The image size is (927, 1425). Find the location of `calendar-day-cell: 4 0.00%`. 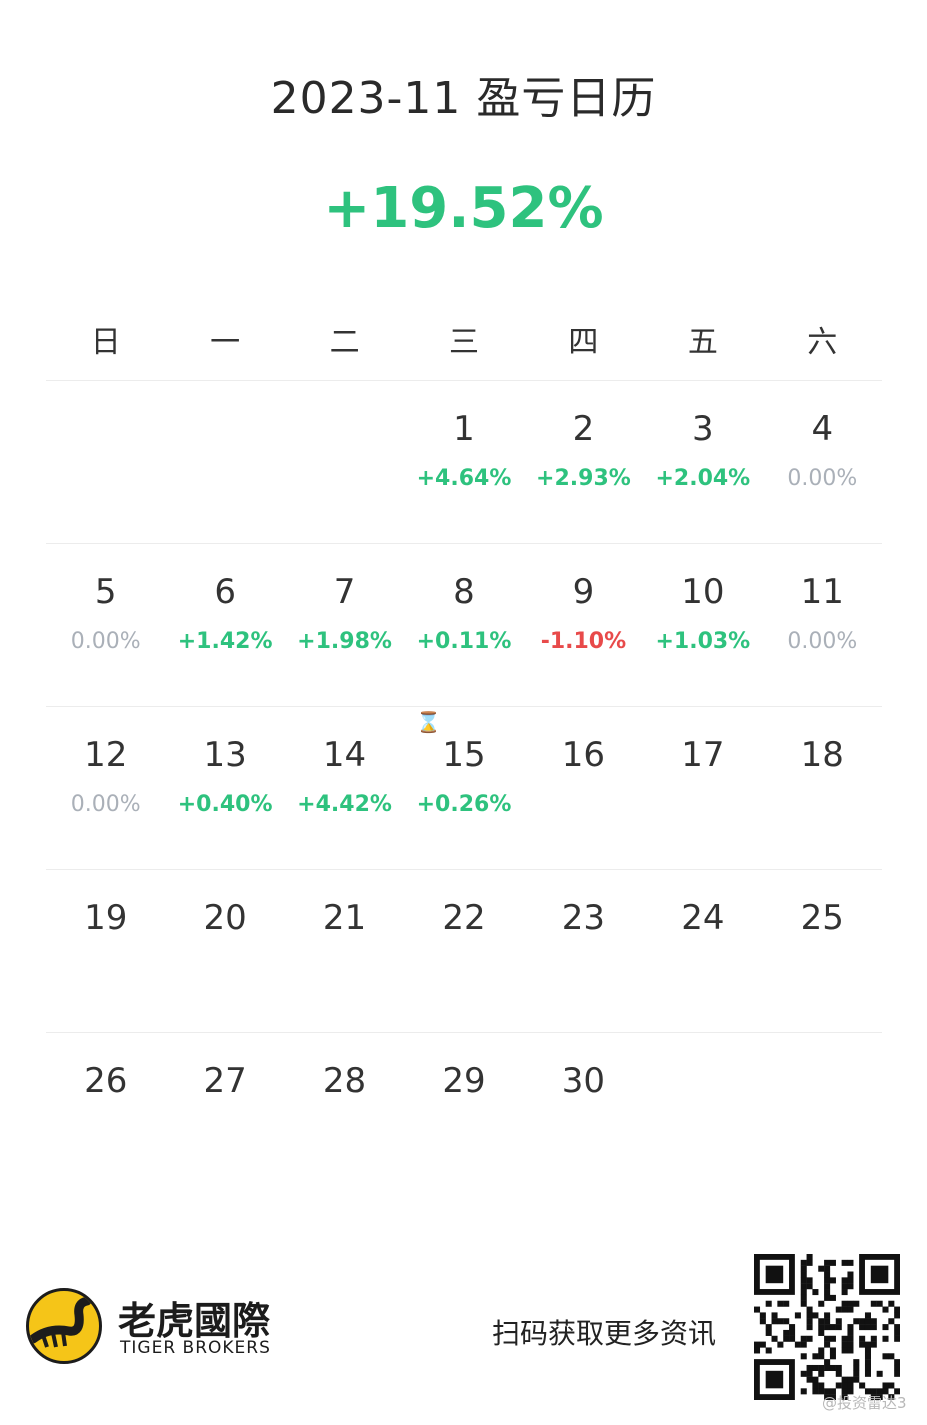

calendar-day-cell: 4 0.00% is located at coordinates (822, 462).